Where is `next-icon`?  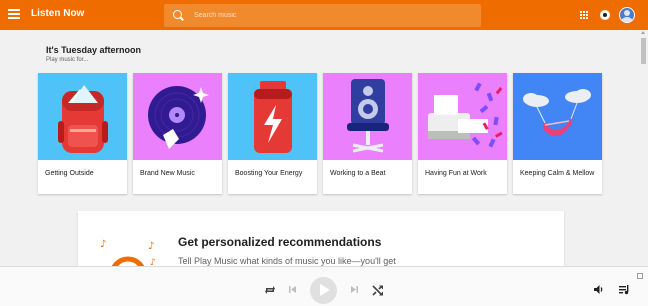 next-icon is located at coordinates (354, 289).